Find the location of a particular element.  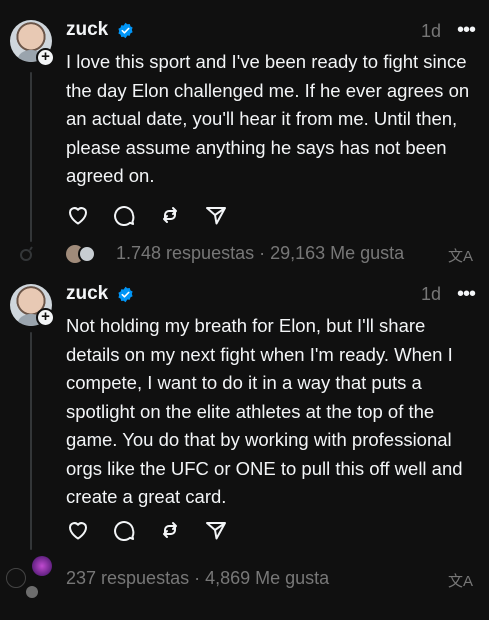

post-meta: 237 respuestas · 4,869 Me gusta 文A is located at coordinates (244, 579).